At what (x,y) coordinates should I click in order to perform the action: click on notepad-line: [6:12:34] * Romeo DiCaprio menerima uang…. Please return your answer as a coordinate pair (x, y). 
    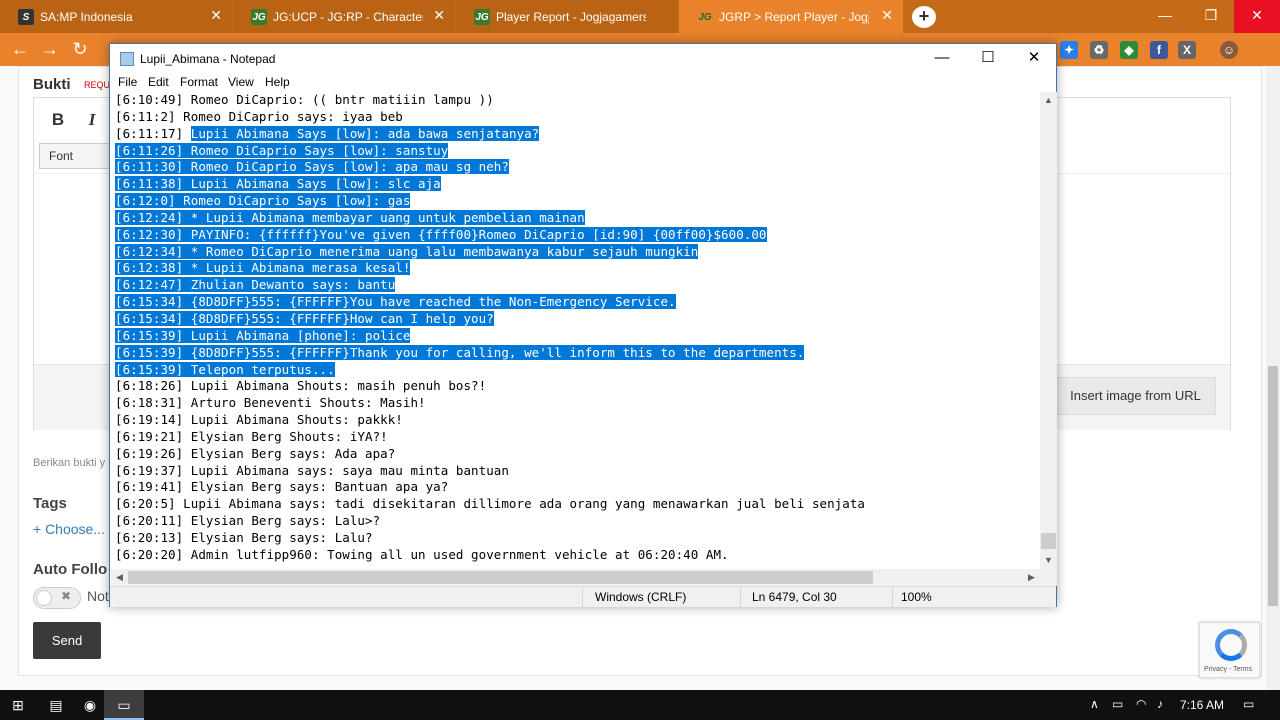
    Looking at the image, I should click on (577, 252).